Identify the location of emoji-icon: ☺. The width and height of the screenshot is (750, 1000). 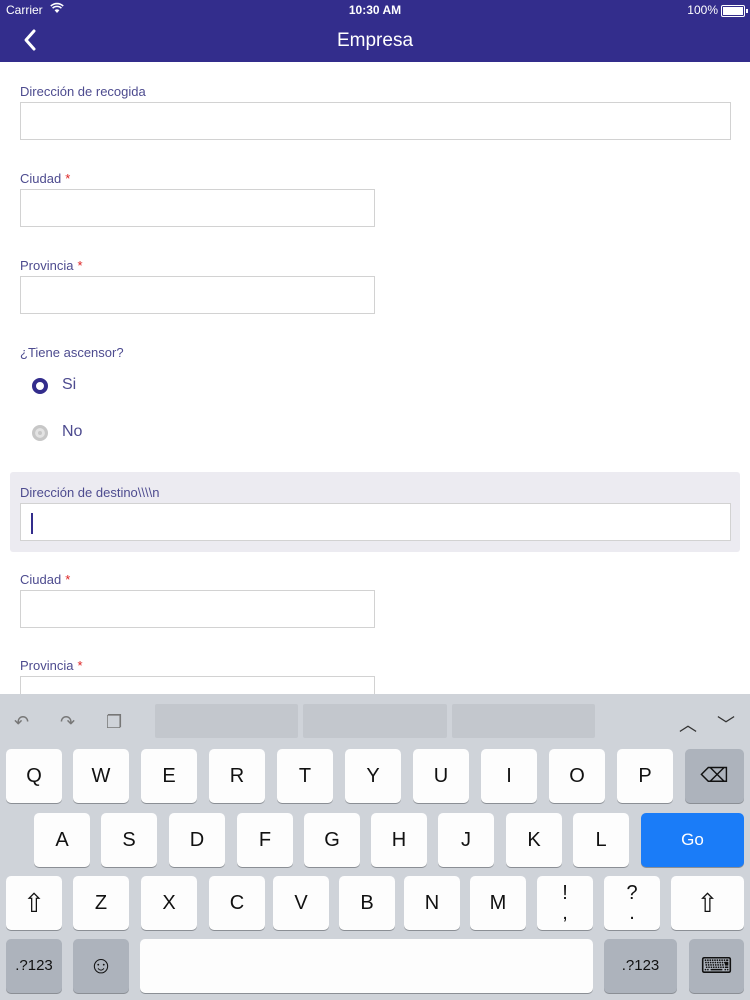
(101, 966).